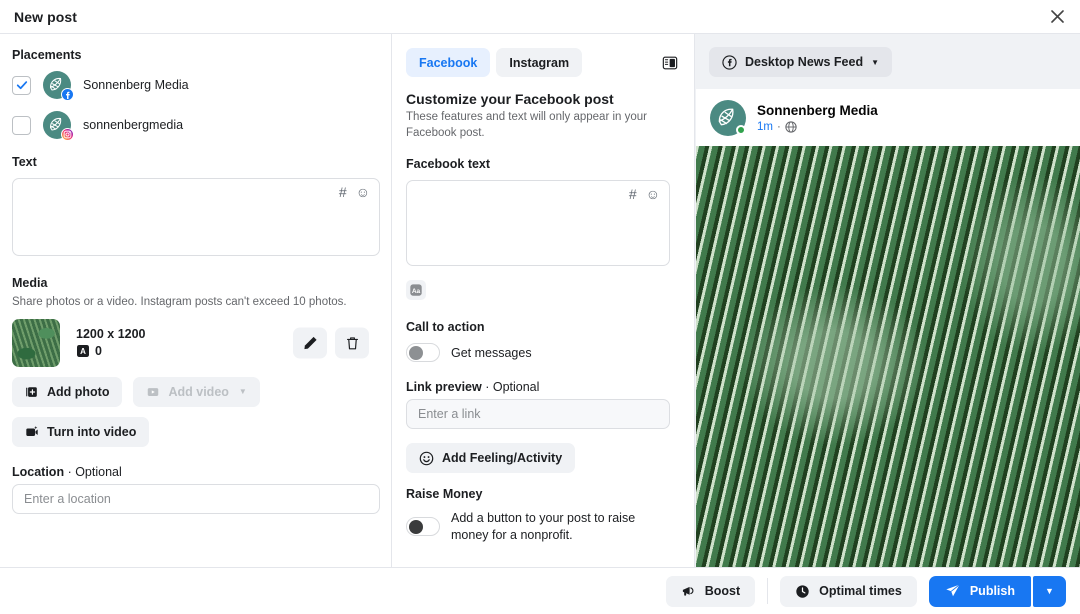  I want to click on trash-icon, so click(352, 343).